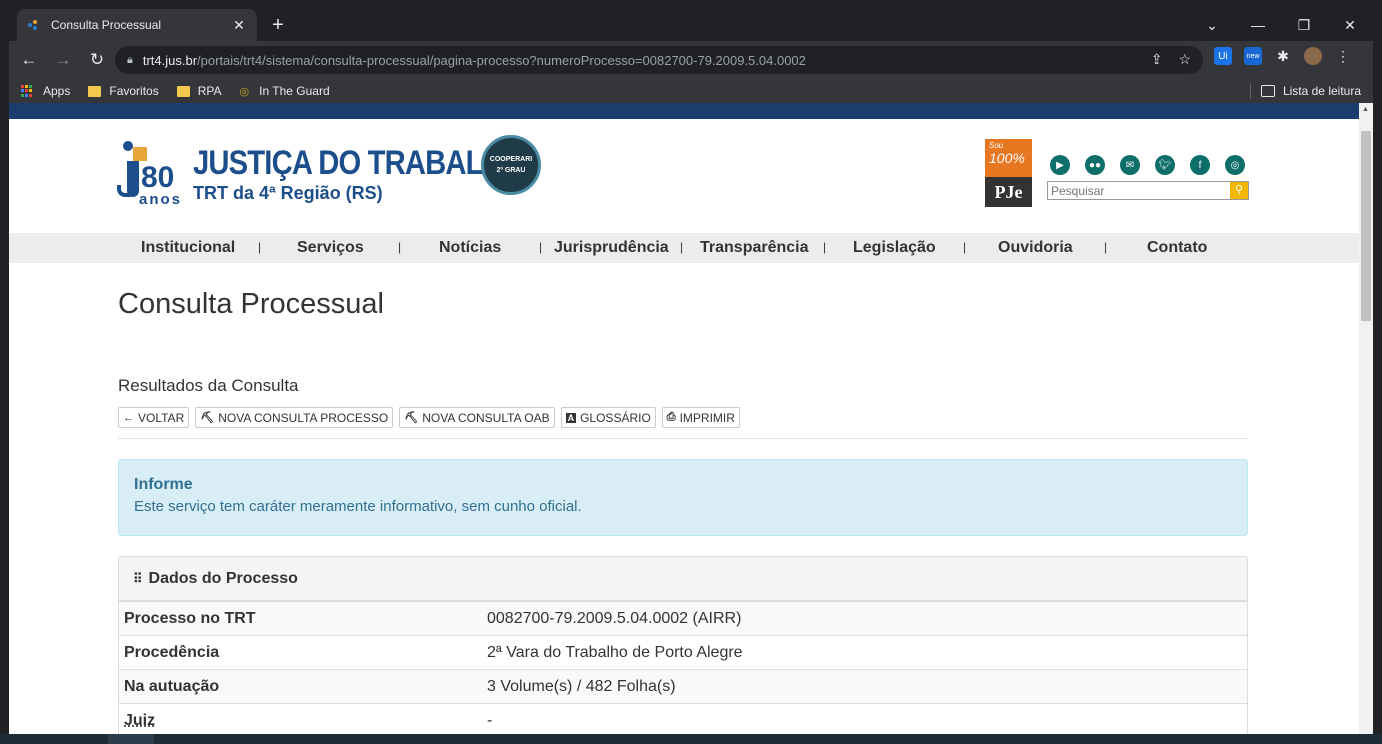  I want to click on puzzle-extensions-icon: ✱, so click(1283, 56).